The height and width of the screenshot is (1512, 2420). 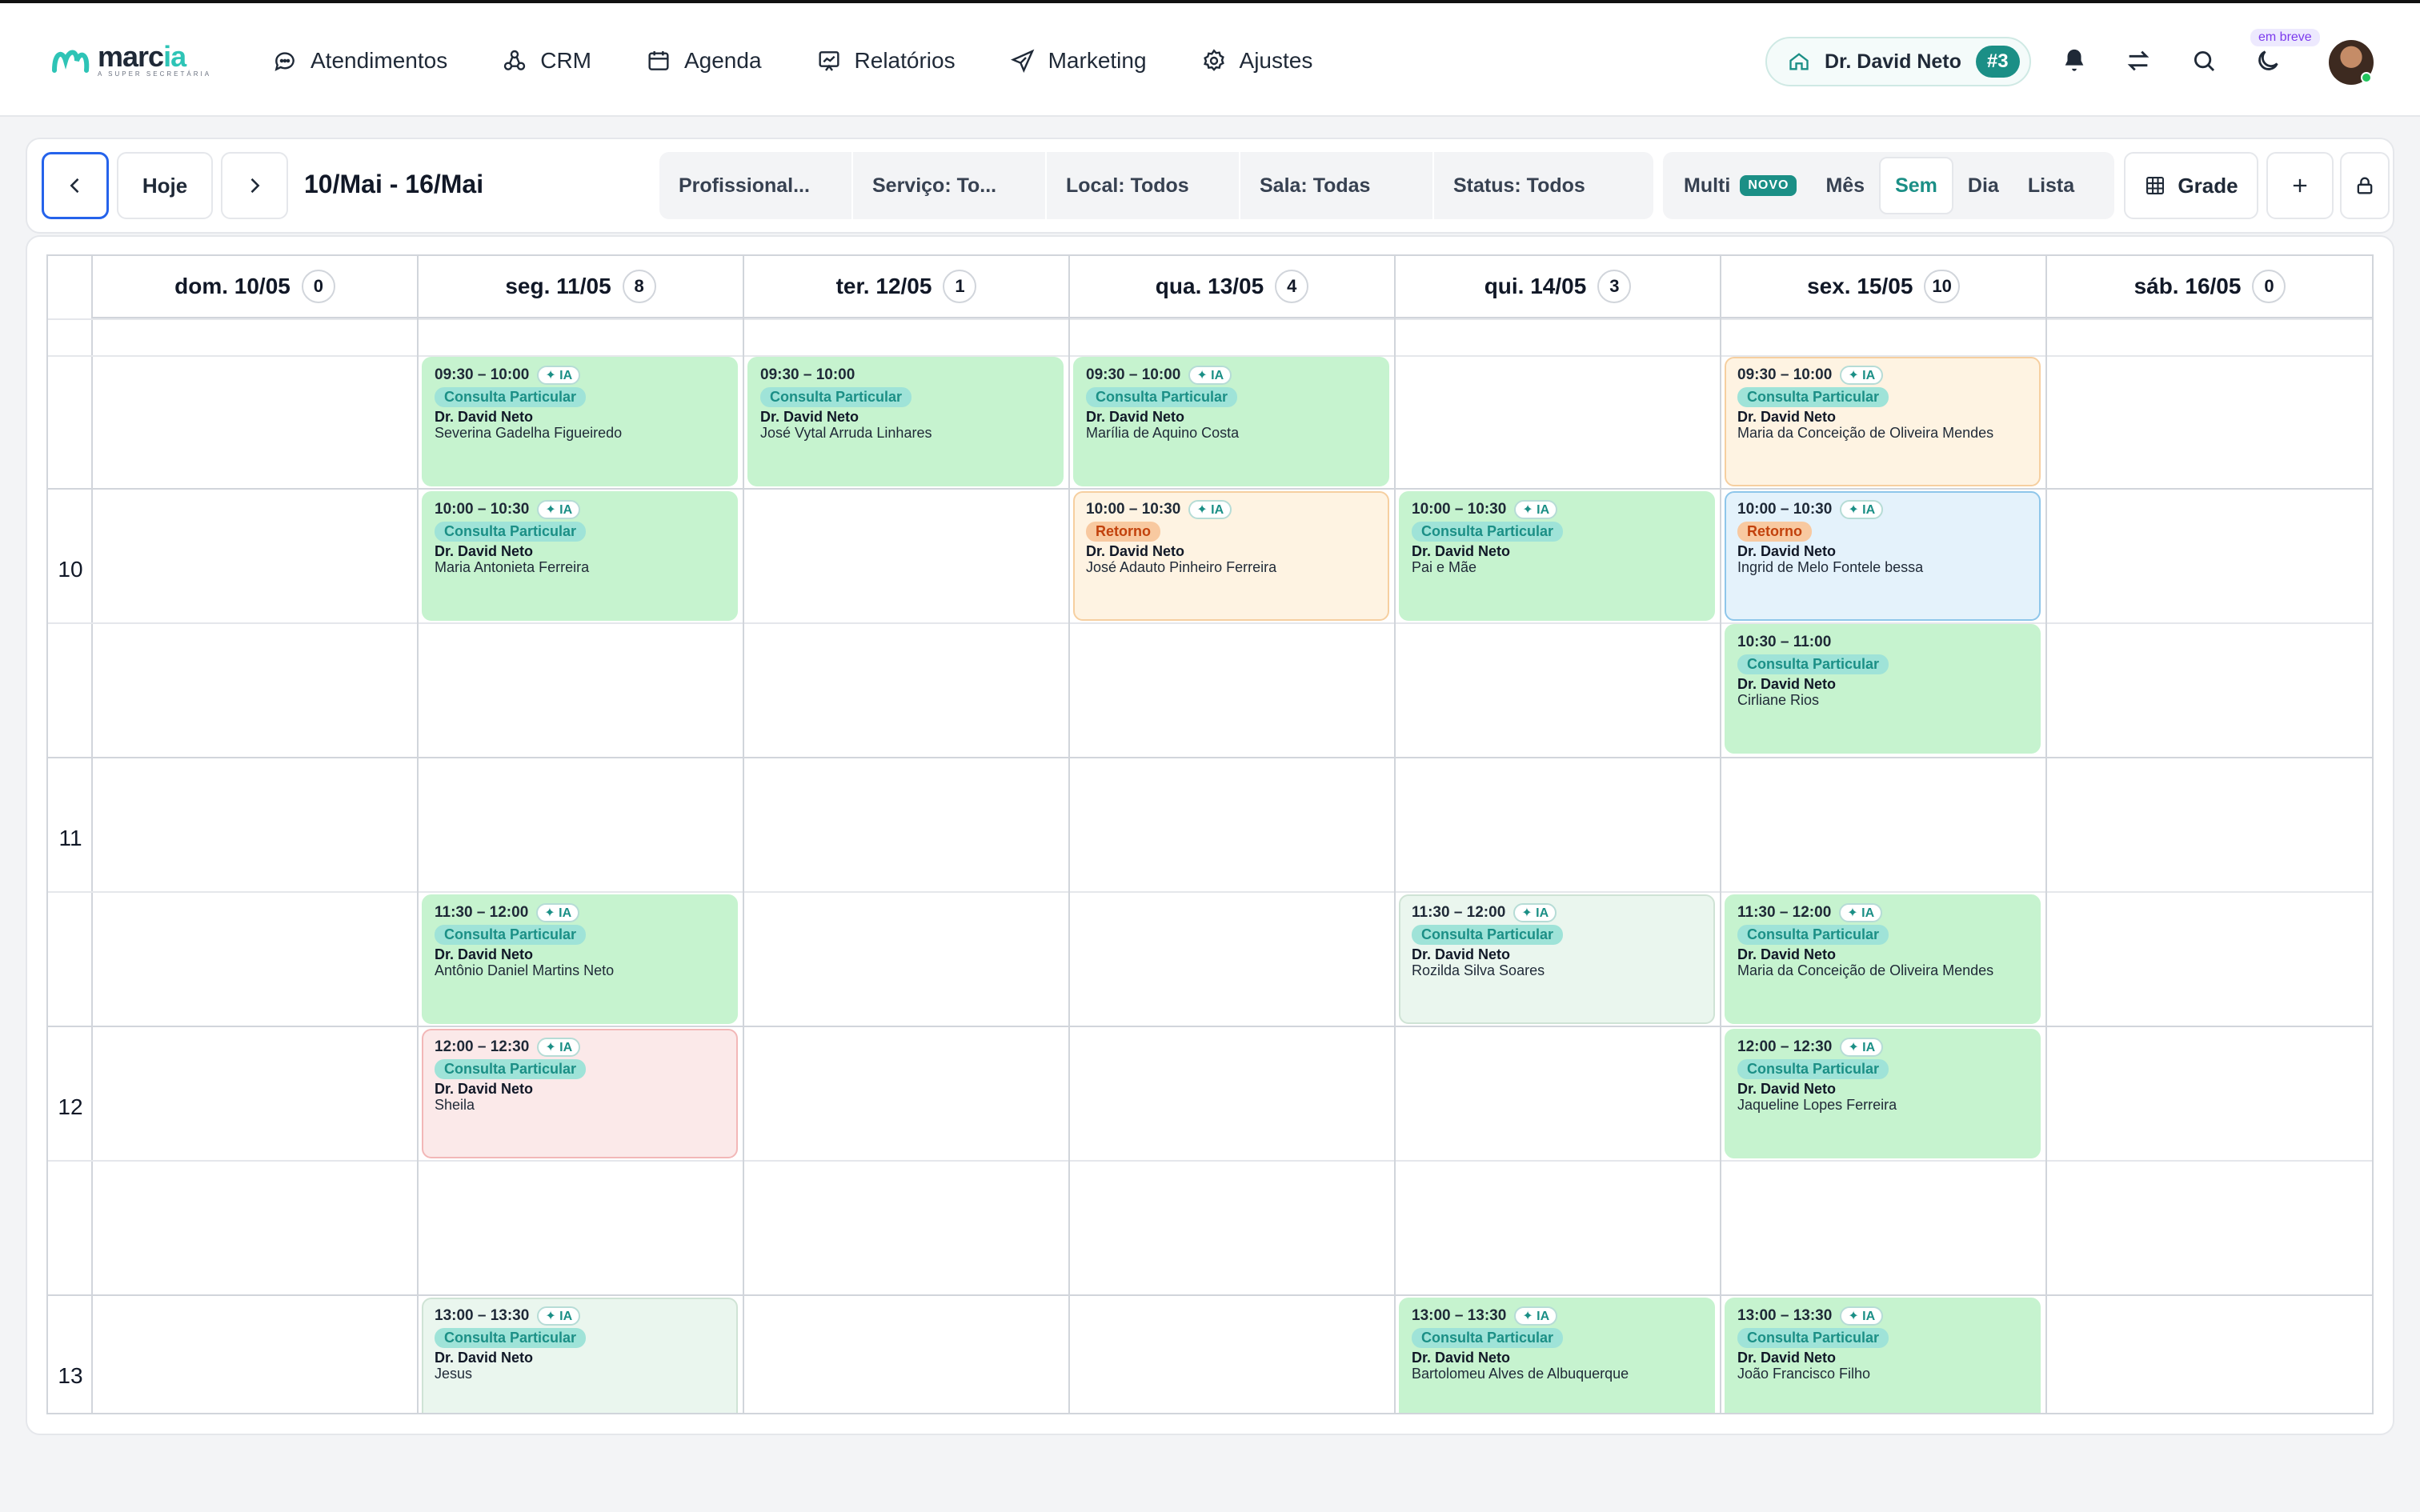 I want to click on view-day: Dia, so click(x=1983, y=185).